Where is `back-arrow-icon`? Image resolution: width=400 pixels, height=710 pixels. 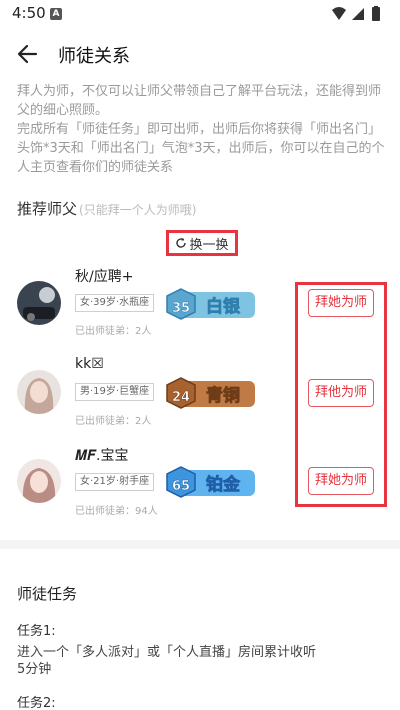 back-arrow-icon is located at coordinates (28, 54).